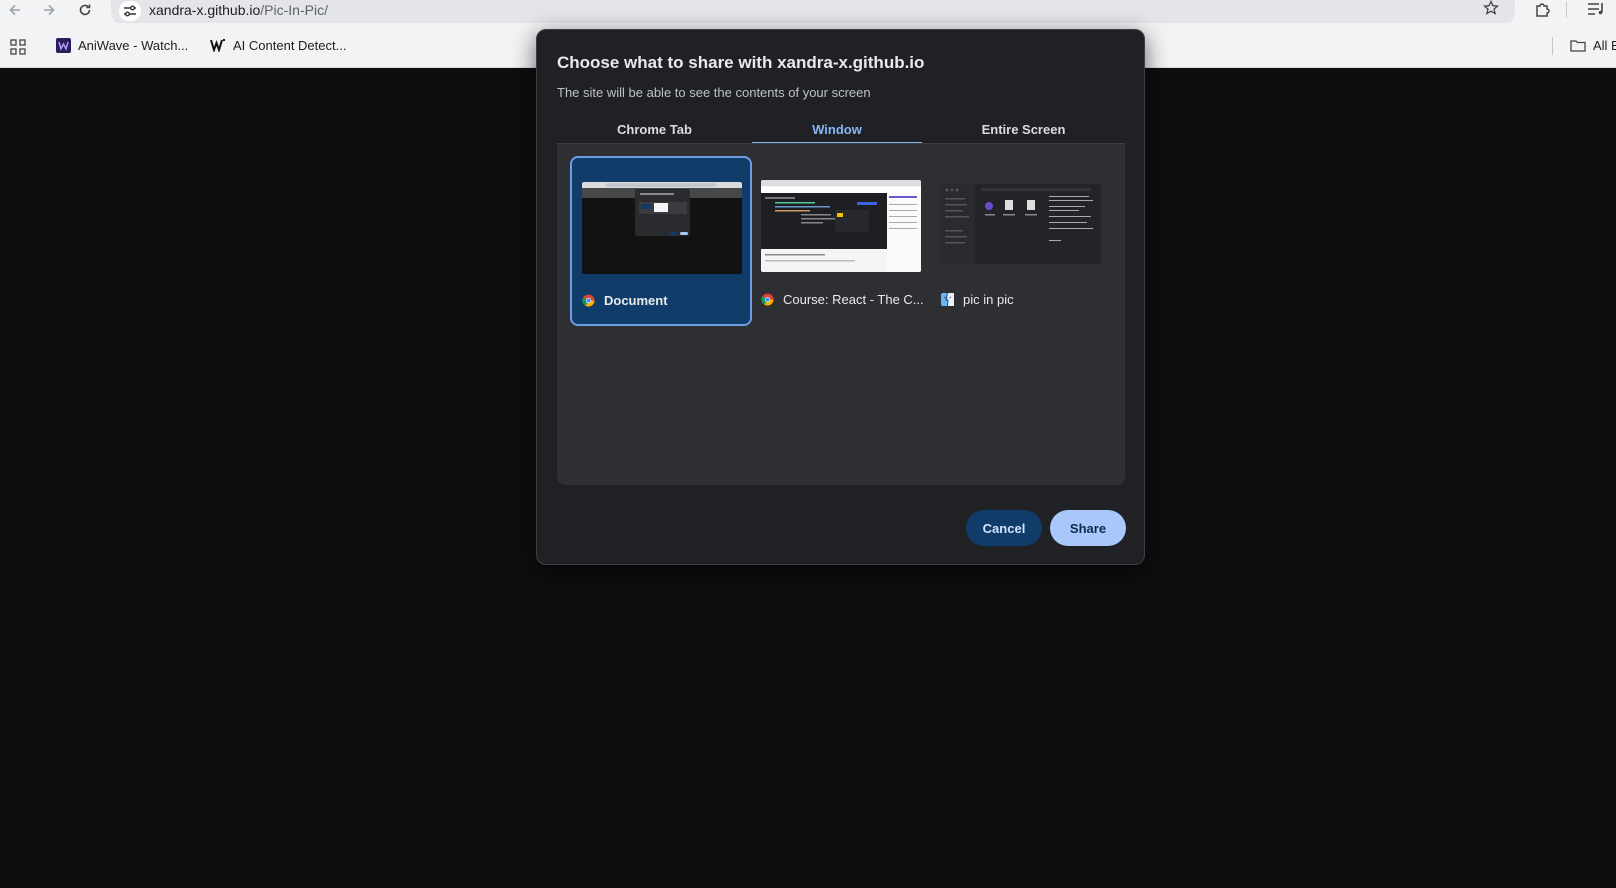 This screenshot has height=888, width=1616. What do you see at coordinates (85, 10) in the screenshot?
I see `reload-icon` at bounding box center [85, 10].